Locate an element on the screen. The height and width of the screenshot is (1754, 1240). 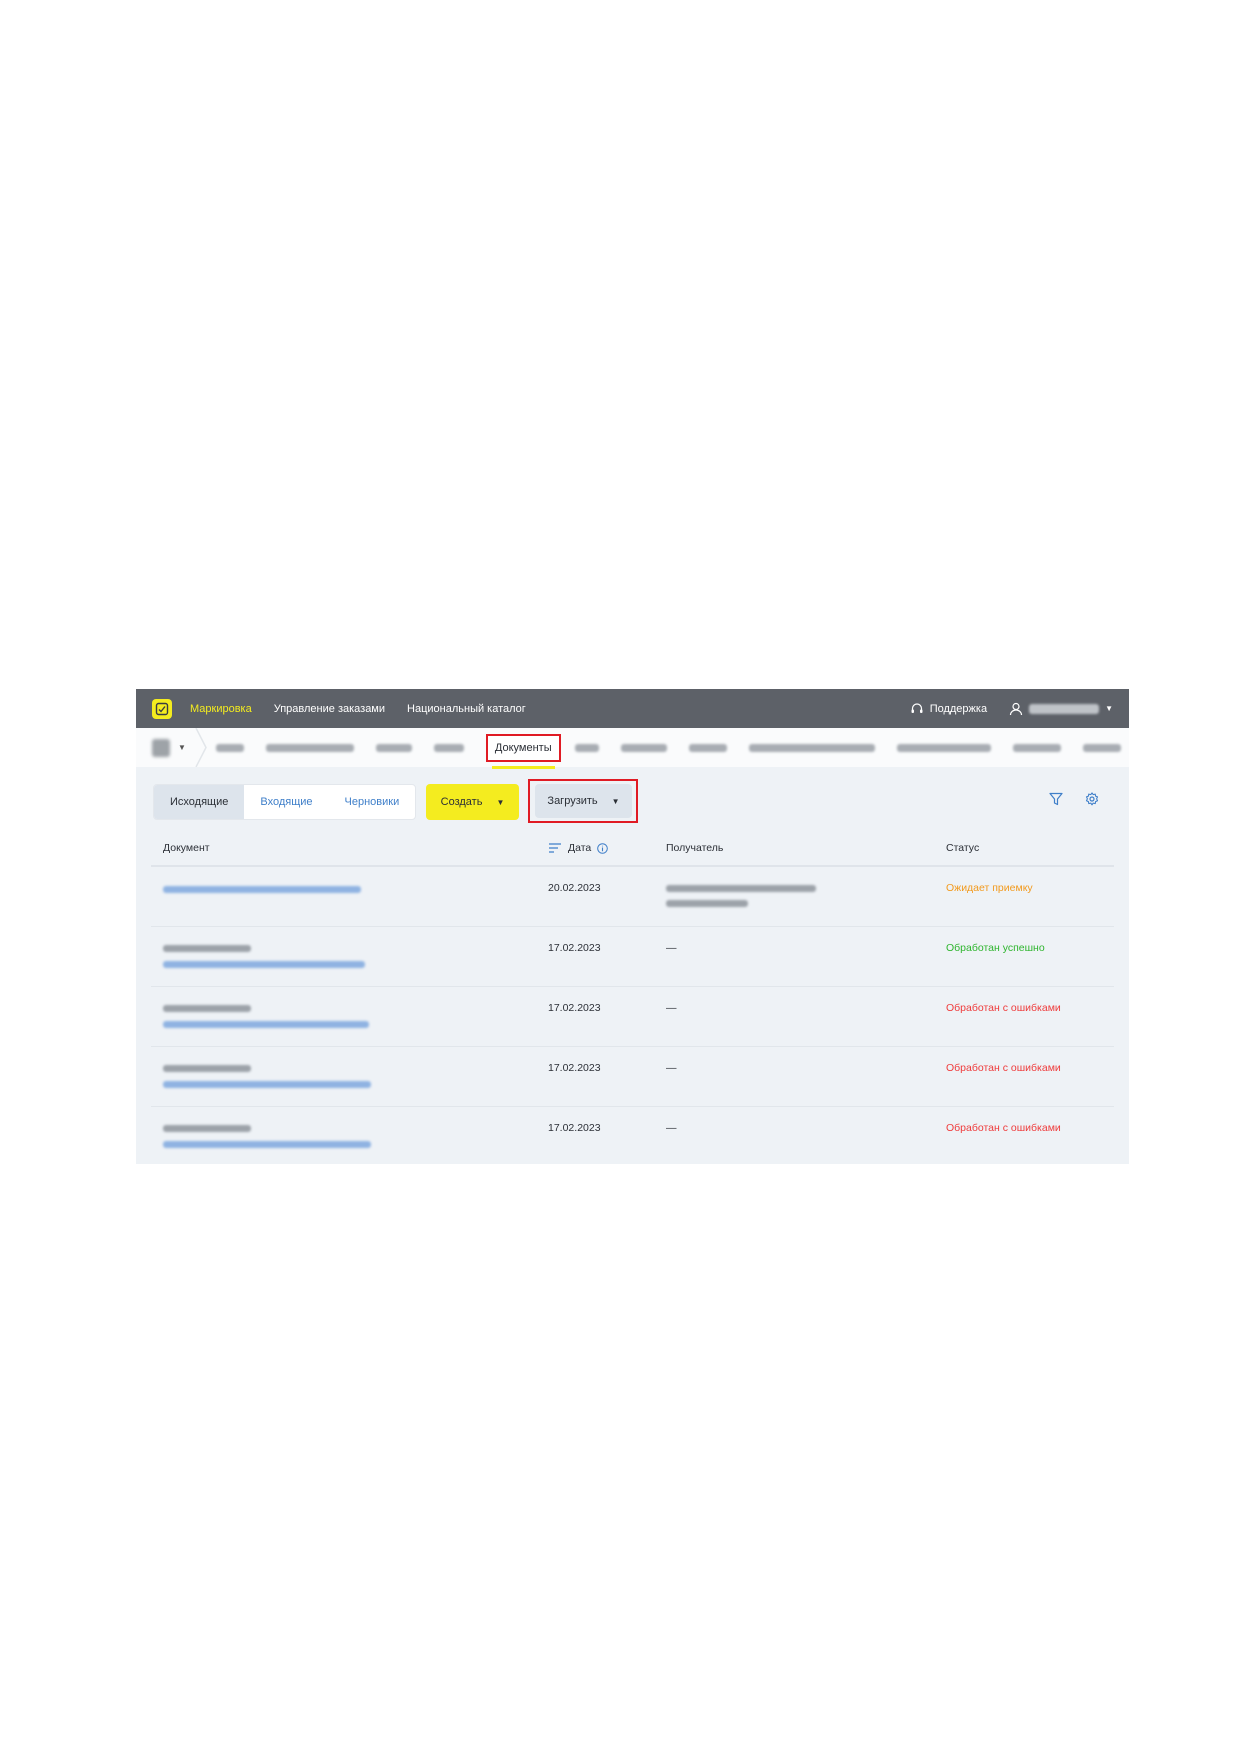
user-menu: ▼ is located at coordinates (1061, 709).